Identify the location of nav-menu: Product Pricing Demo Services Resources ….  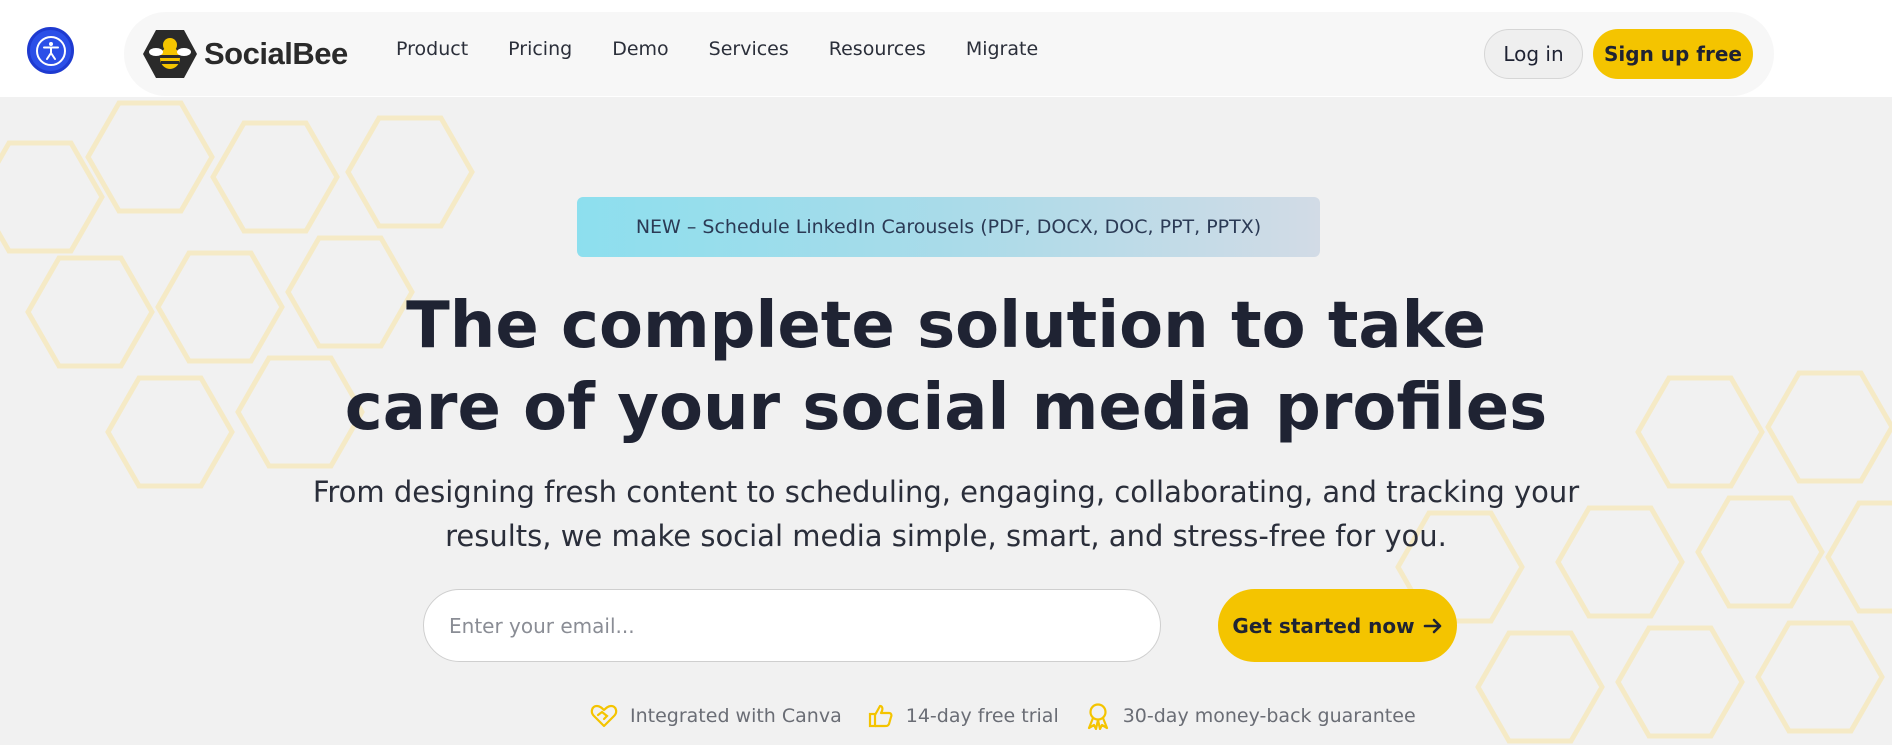
(737, 49).